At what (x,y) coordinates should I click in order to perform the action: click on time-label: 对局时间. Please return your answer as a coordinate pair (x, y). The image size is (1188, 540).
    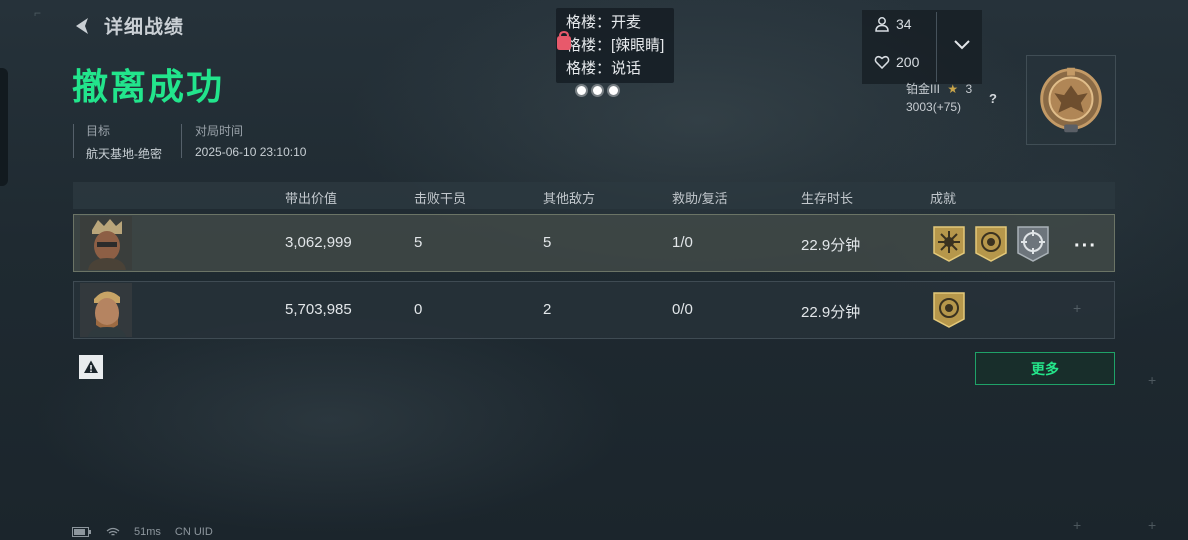
    Looking at the image, I should click on (219, 131).